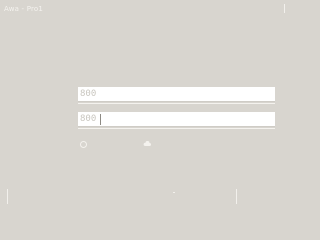  I want to click on text-caret, so click(100, 119).